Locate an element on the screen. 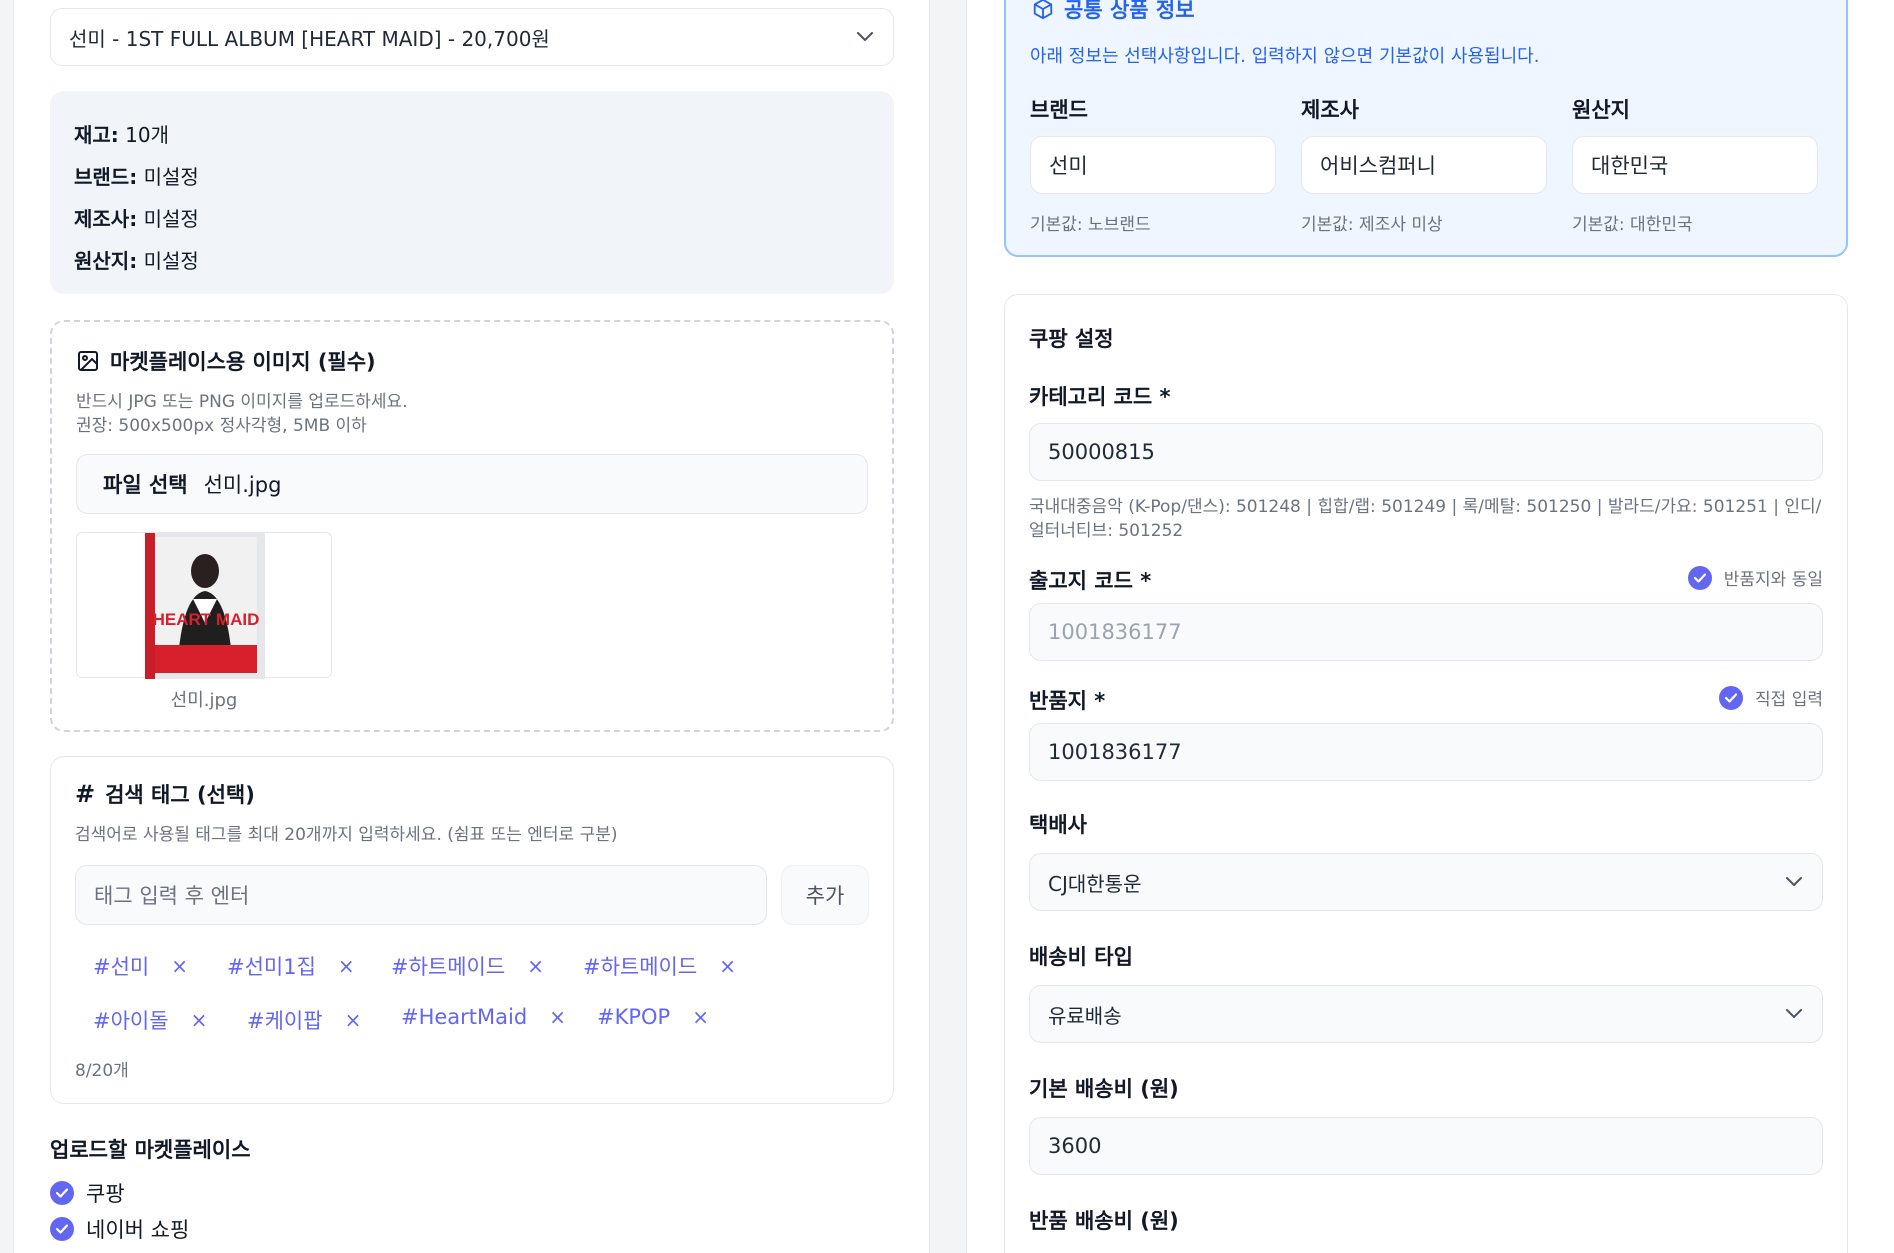 The height and width of the screenshot is (1253, 1894). courier-label: 택배사 is located at coordinates (1058, 825).